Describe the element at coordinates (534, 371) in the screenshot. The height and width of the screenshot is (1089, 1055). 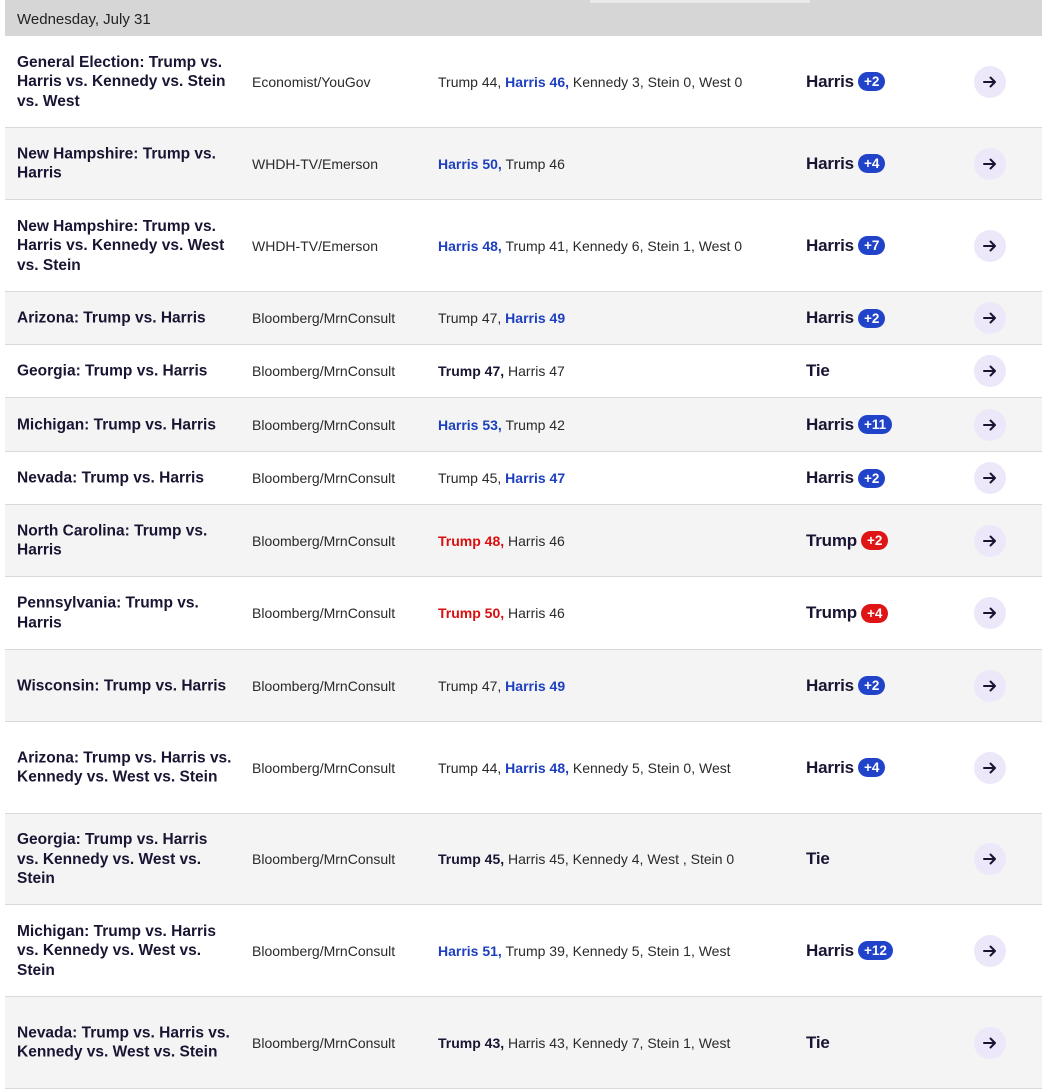
I see `candidate-results: Harris 47` at that location.